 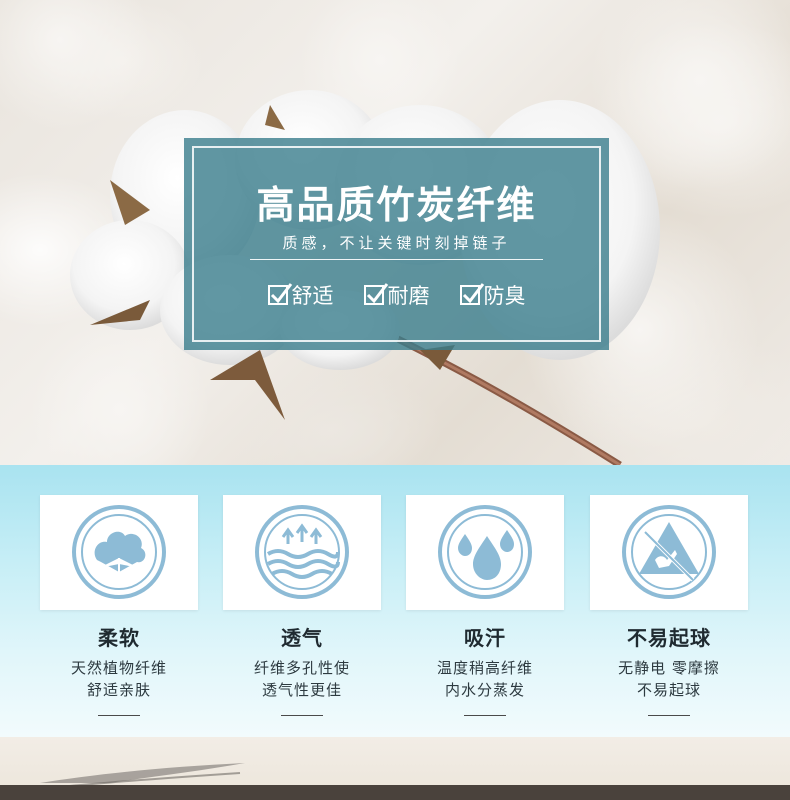 What do you see at coordinates (669, 668) in the screenshot?
I see `feature-desc-line: 无静电 零摩擦` at bounding box center [669, 668].